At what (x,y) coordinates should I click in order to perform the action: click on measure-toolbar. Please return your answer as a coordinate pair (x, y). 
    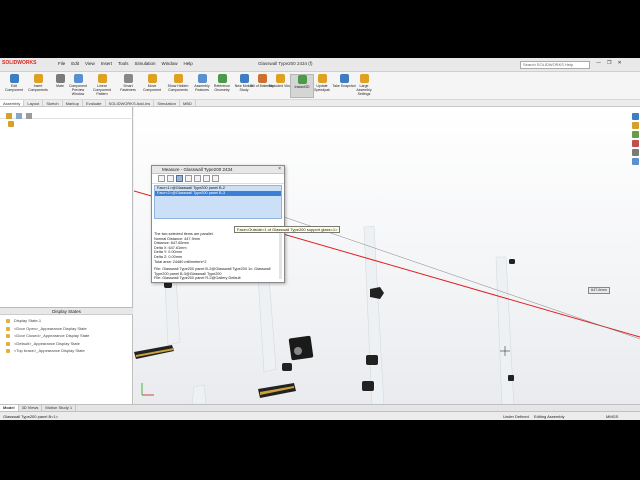
    Looking at the image, I should click on (218, 179).